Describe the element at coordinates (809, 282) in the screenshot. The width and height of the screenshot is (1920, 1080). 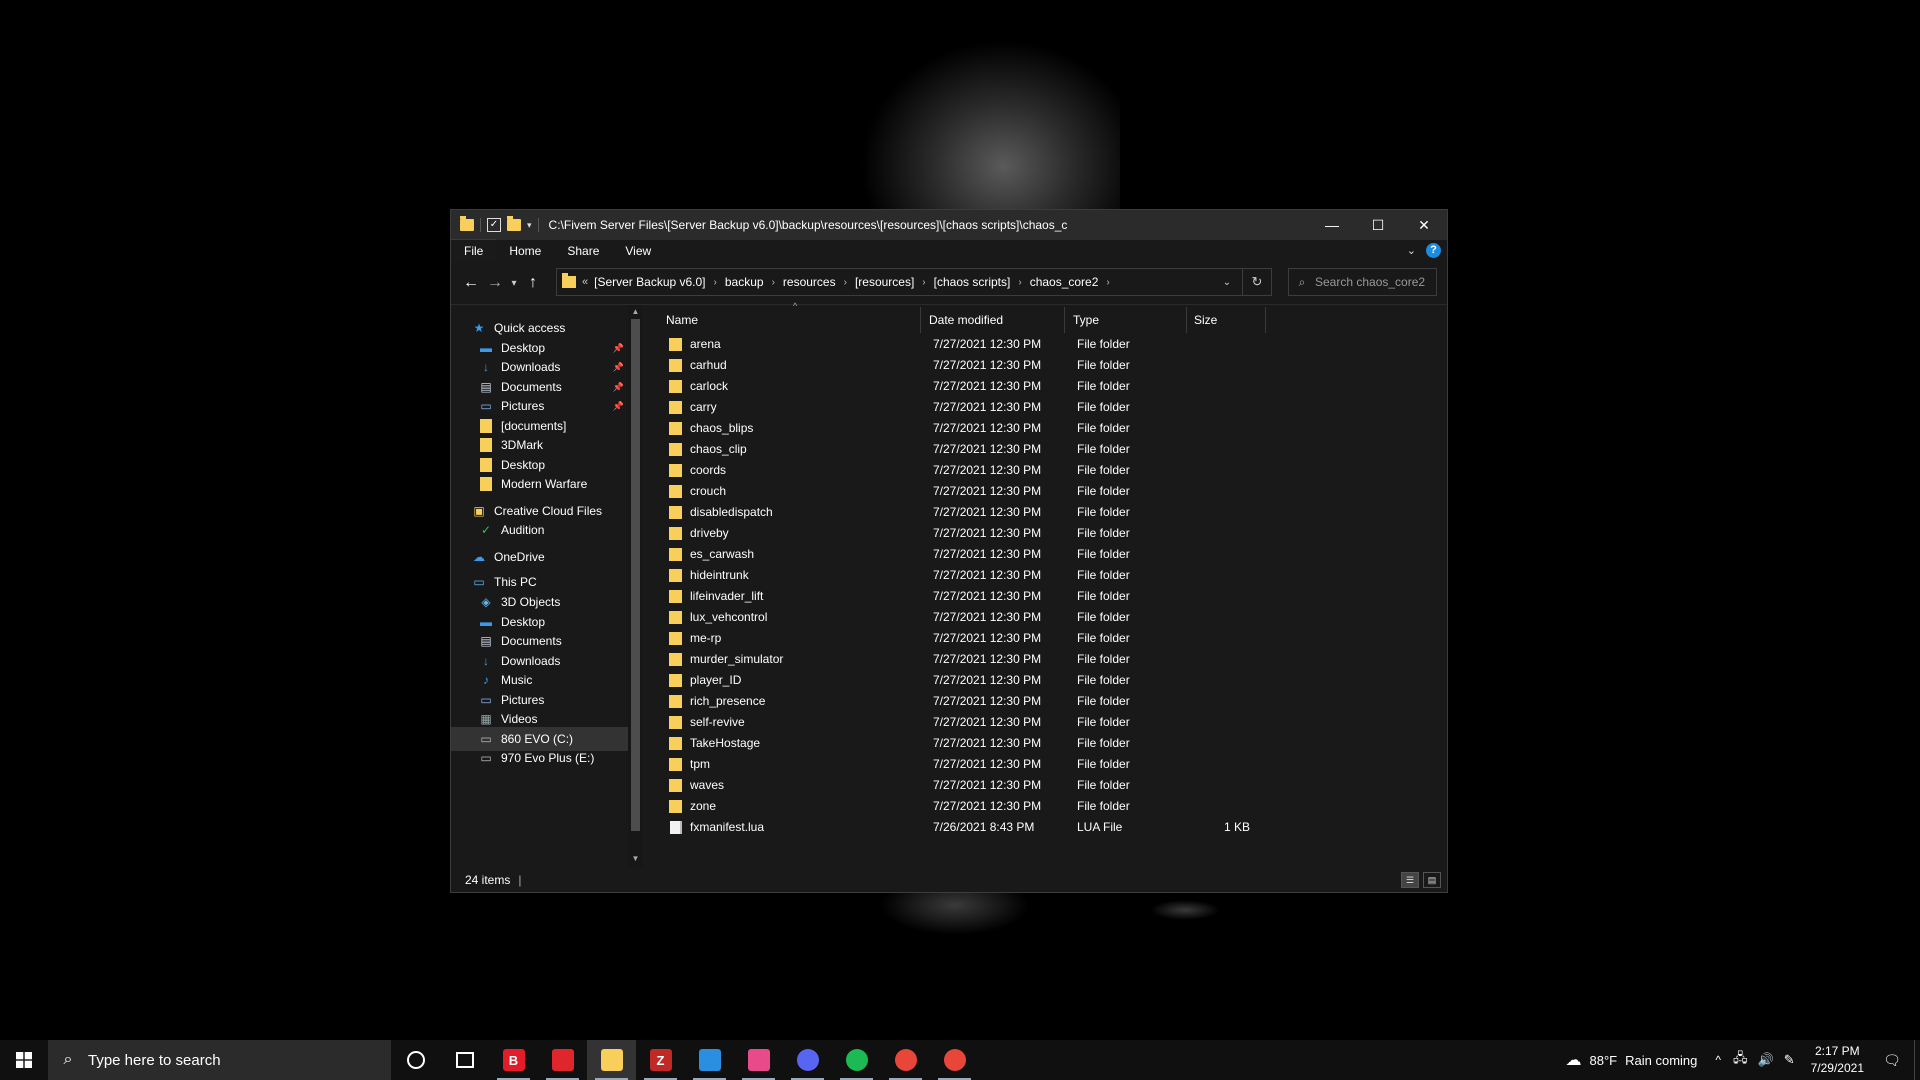
I see `breadcrumb-resources: resources` at that location.